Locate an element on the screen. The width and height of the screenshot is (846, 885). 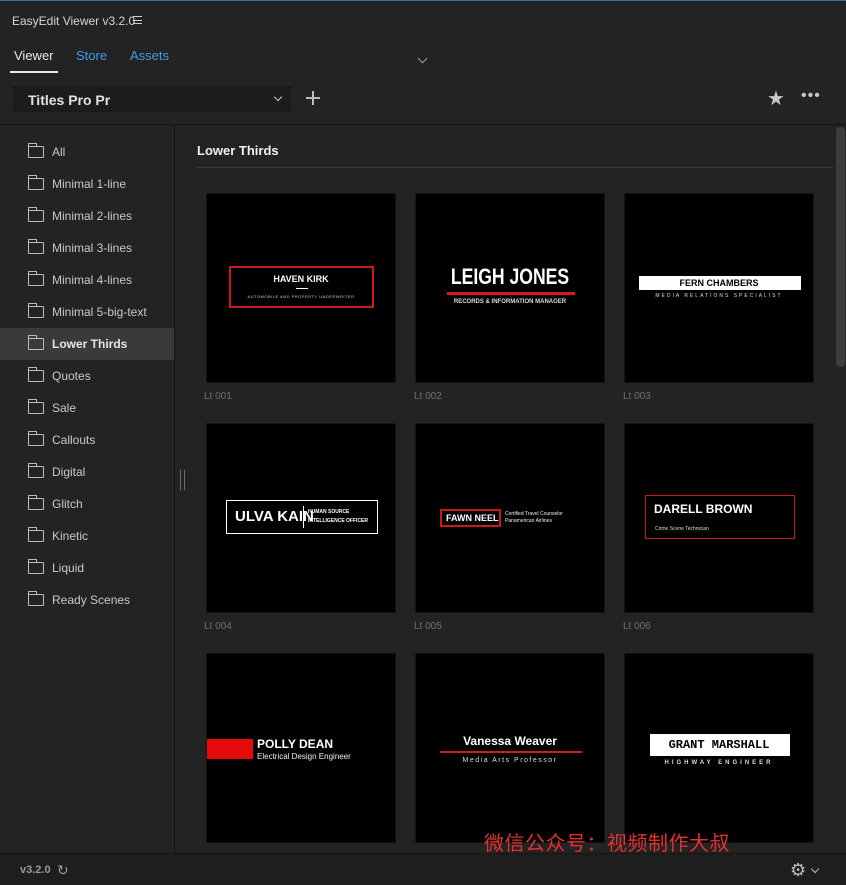
sidebar-item-minimal-5-big-text: Minimal 5-big-text is located at coordinates (87, 312).